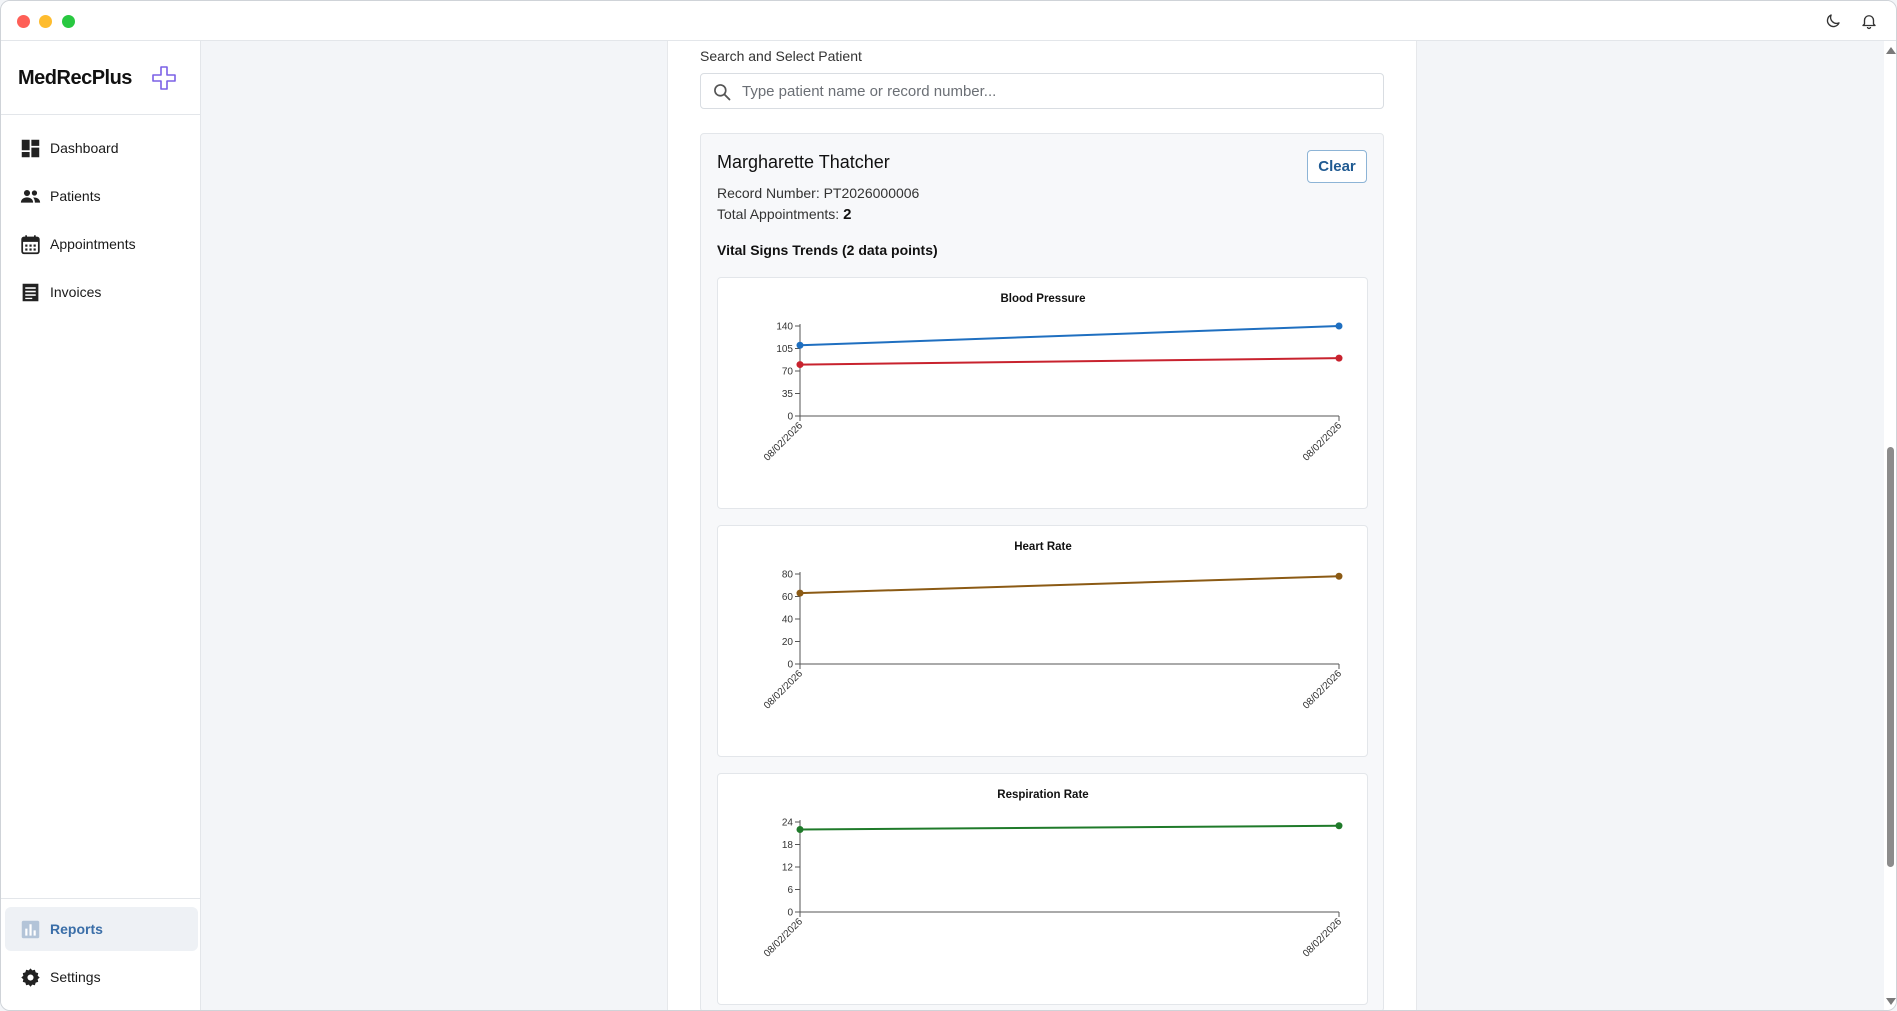  I want to click on heart-rate-chart-card: Heart Rate 0 20 40 60 80 08/02/2026 08/02/2026, so click(1042, 641).